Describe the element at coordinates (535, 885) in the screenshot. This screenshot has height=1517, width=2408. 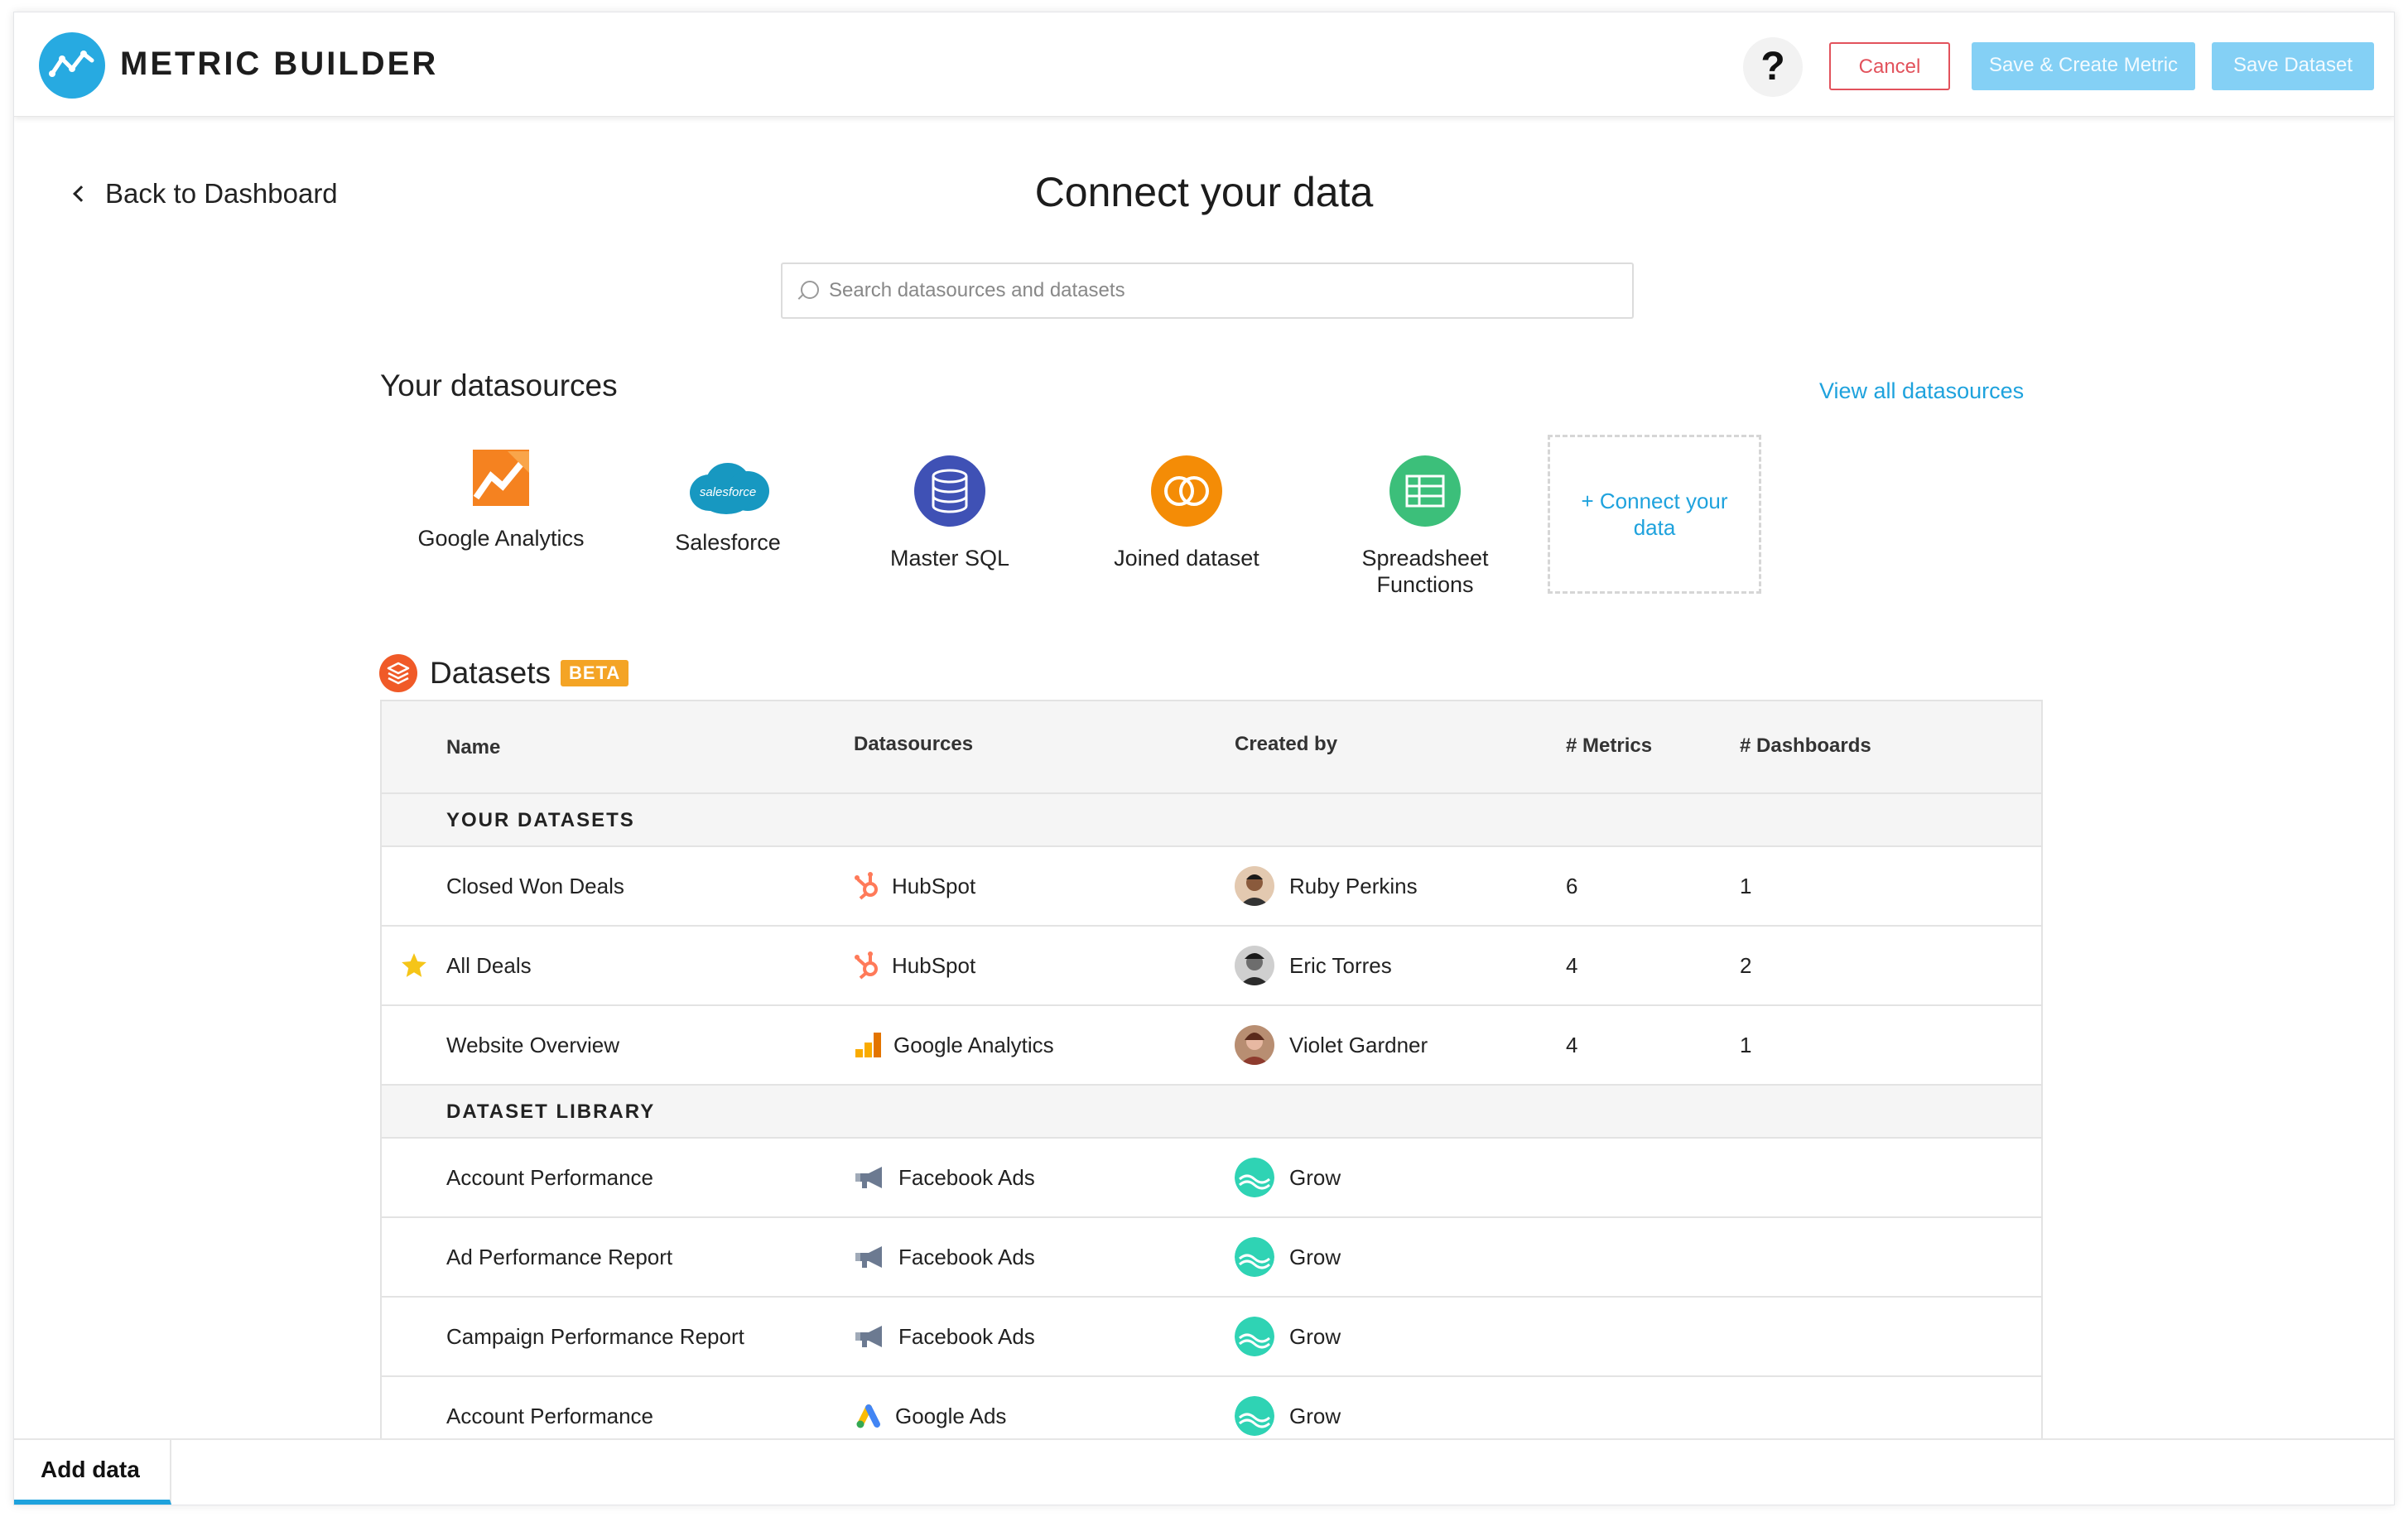
I see `dataset-name: Closed Won Deals` at that location.